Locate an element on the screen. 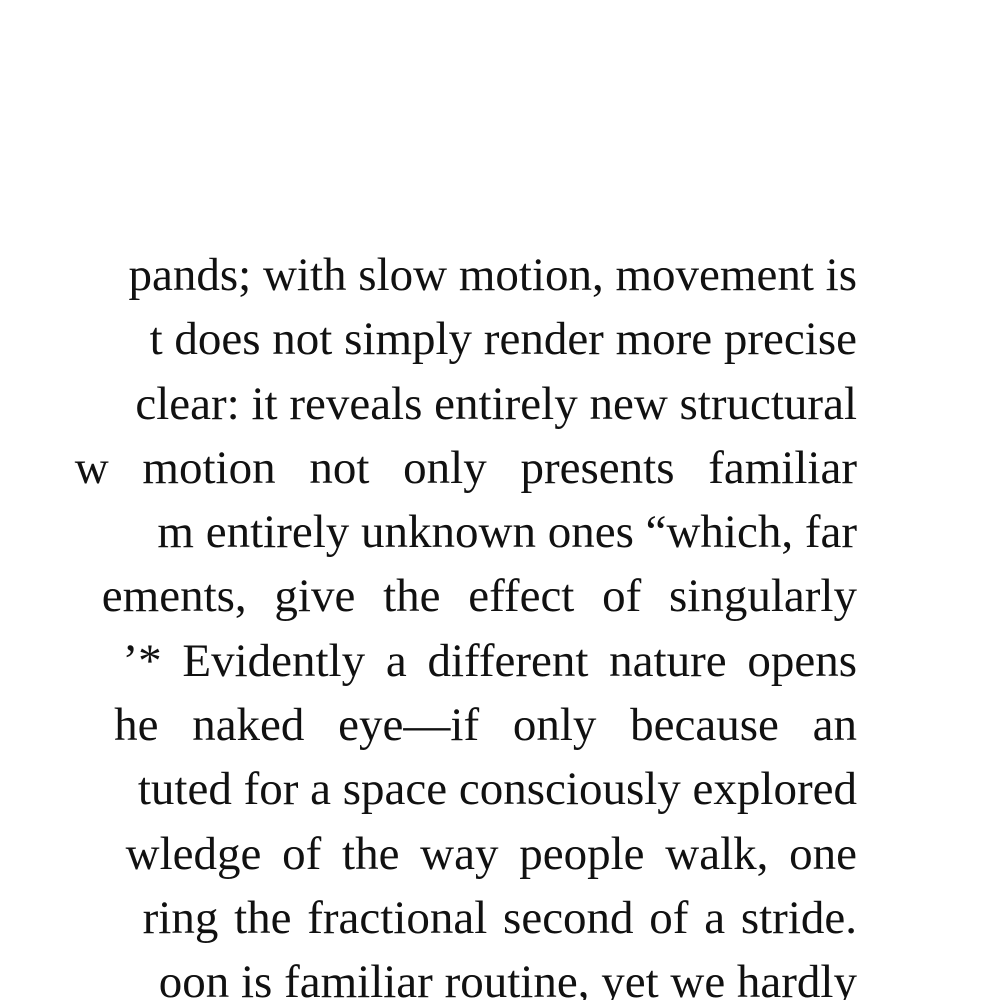  text-line-1: pands; with slow motion, movement is is located at coordinates (492, 275).